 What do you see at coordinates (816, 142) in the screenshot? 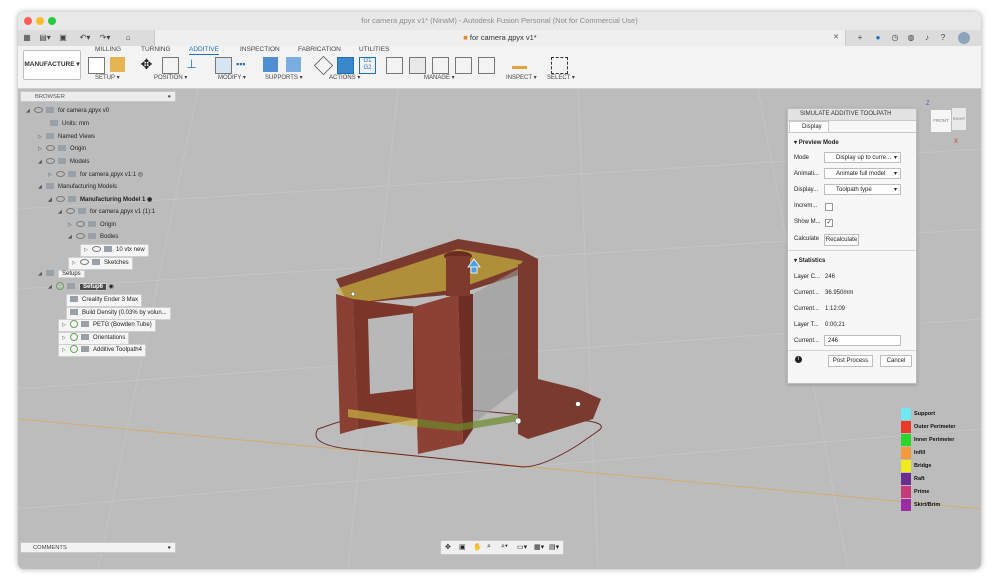
I see `preview-mode-section: ▾ Preview Mode` at bounding box center [816, 142].